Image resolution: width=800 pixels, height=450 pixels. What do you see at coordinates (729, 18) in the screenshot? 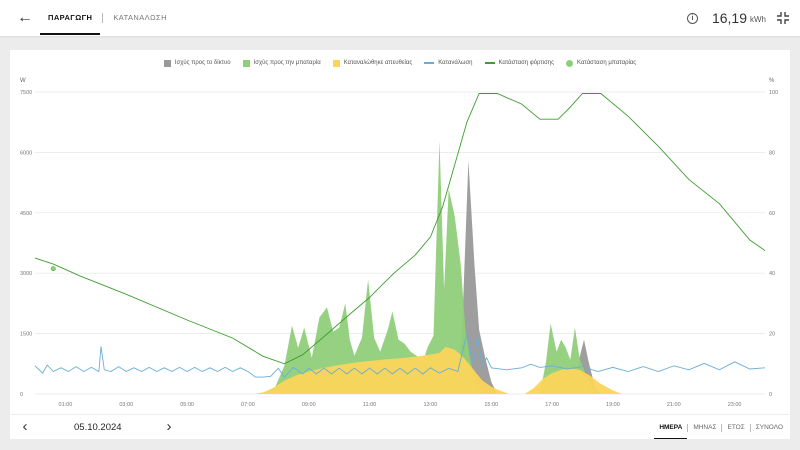
I see `energy-total-value: 16,19` at bounding box center [729, 18].